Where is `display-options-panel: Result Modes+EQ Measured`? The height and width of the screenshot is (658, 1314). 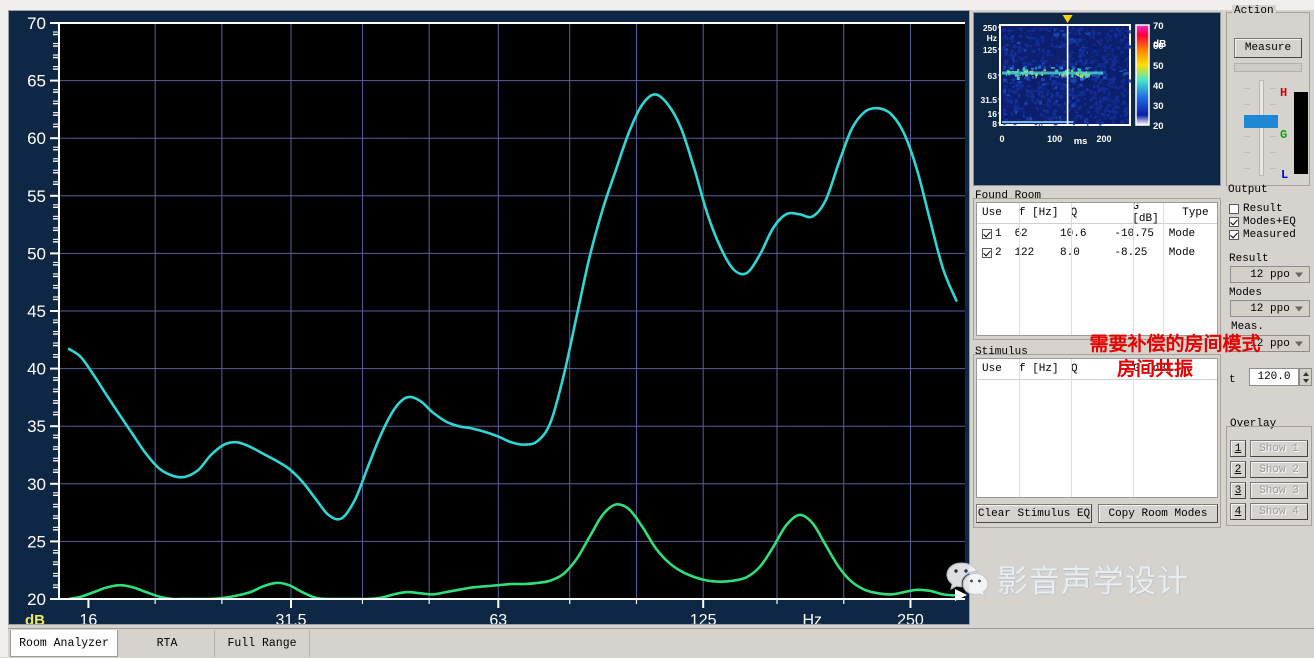
display-options-panel: Result Modes+EQ Measured is located at coordinates (1271, 222).